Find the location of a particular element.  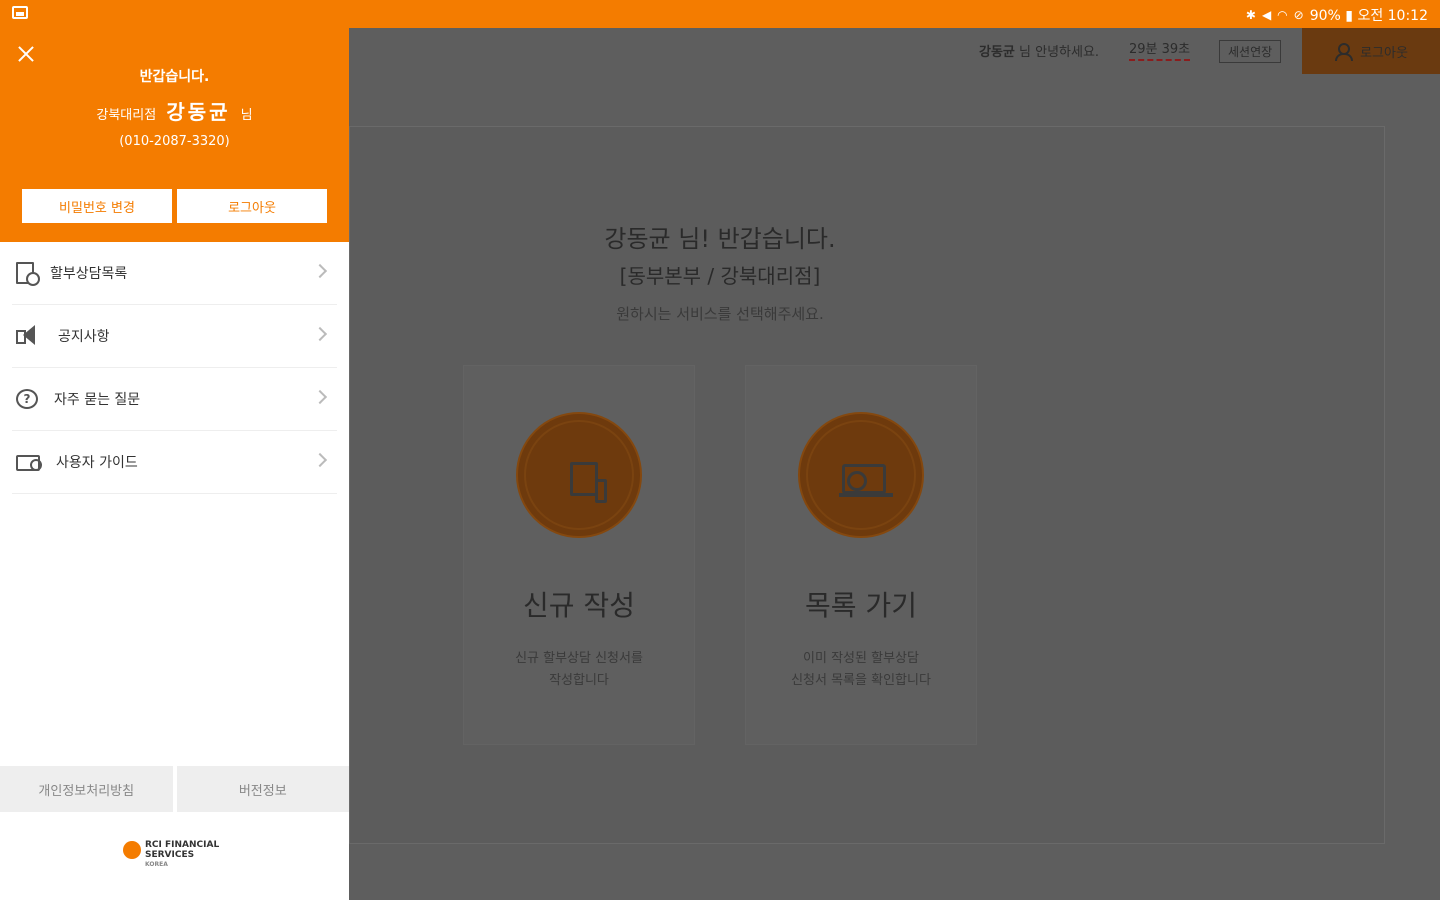

header-user-name: 강동균 is located at coordinates (997, 52).